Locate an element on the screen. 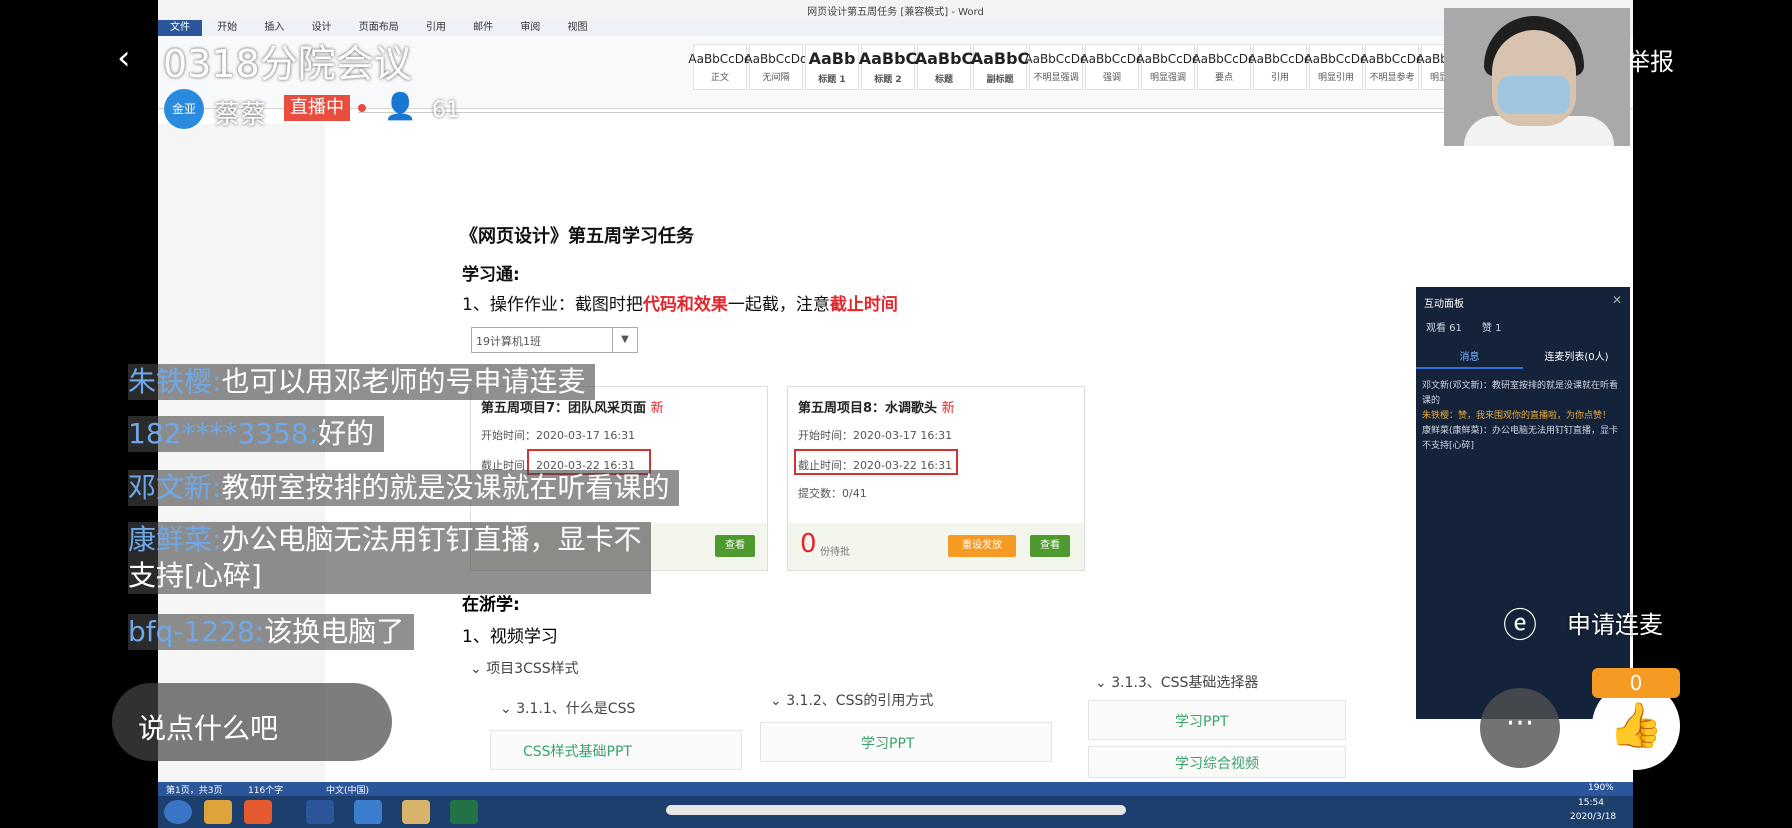 This screenshot has width=1792, height=828. menu-review: 审阅 is located at coordinates (530, 27).